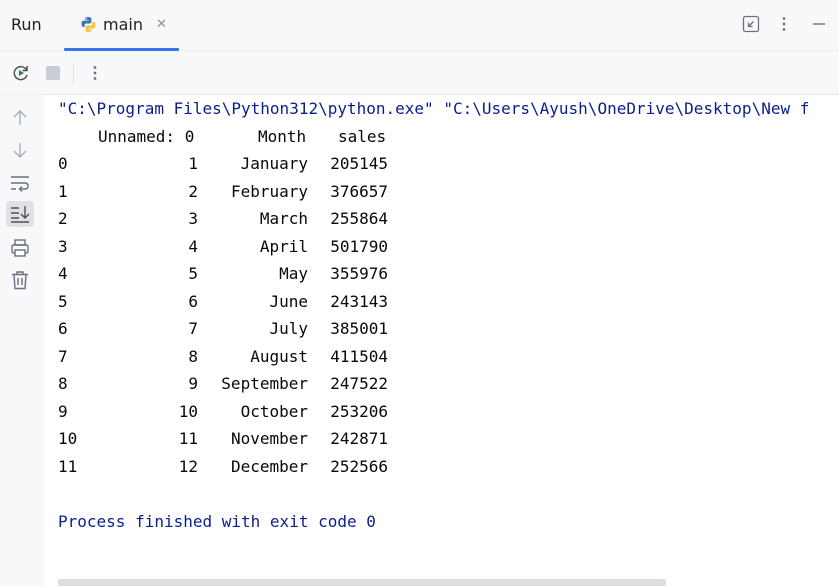 The height and width of the screenshot is (586, 839). I want to click on month-cell: April, so click(283, 246).